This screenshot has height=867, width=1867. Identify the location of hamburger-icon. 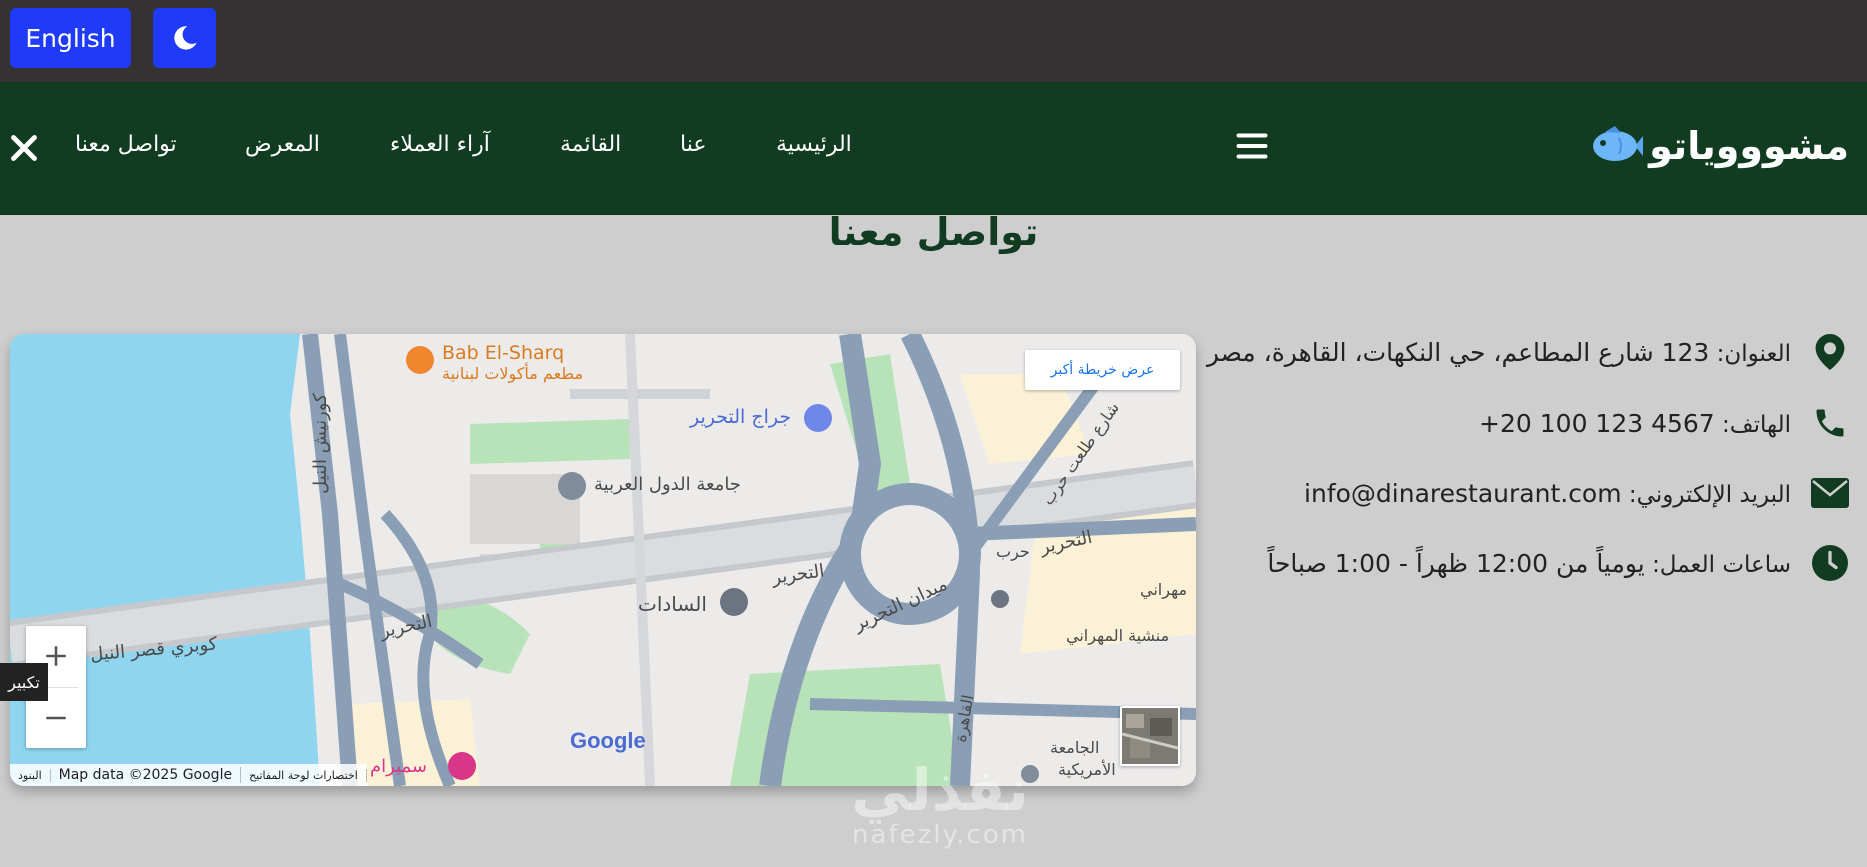
(1252, 146).